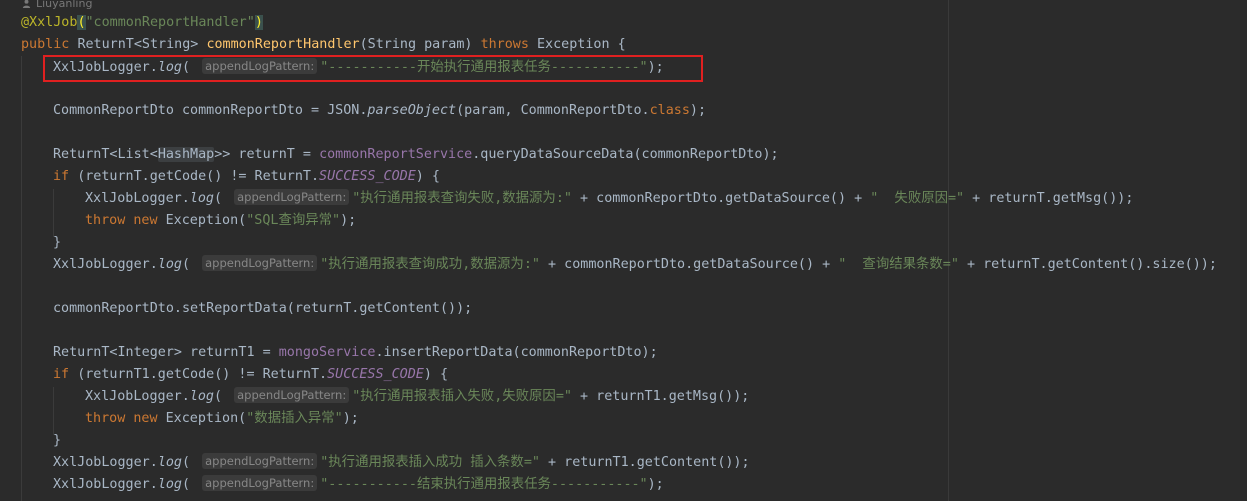 Image resolution: width=1247 pixels, height=501 pixels. Describe the element at coordinates (430, 462) in the screenshot. I see `string-literal: "执行通用报表插入成功 插入条数="` at that location.